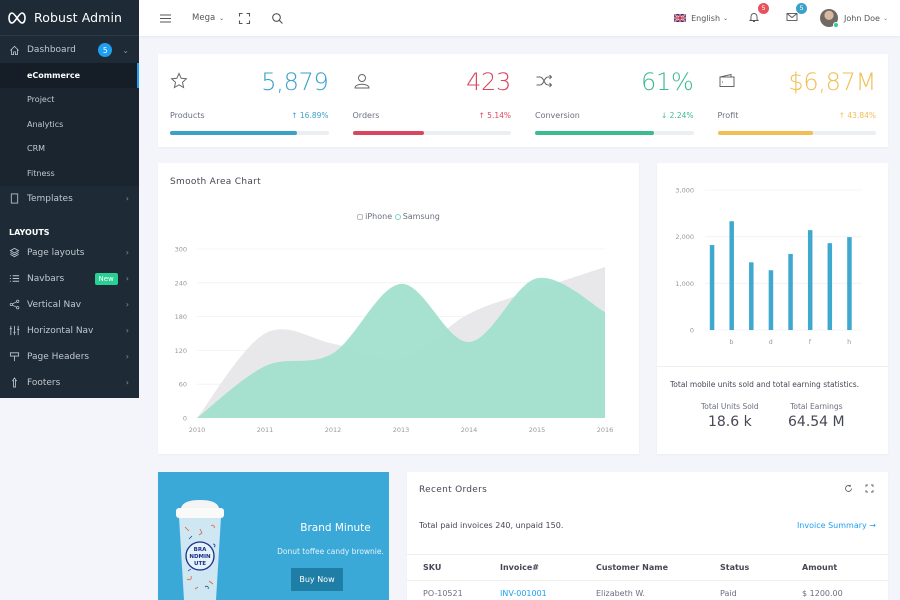 The width and height of the screenshot is (900, 600). What do you see at coordinates (832, 82) in the screenshot?
I see `stat-value: $6,87M` at bounding box center [832, 82].